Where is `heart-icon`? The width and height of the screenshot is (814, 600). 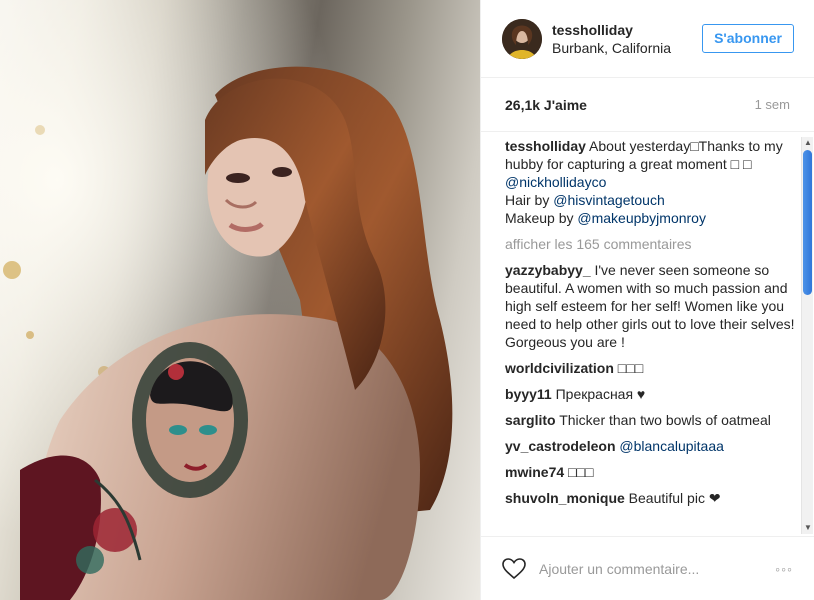 heart-icon is located at coordinates (514, 569).